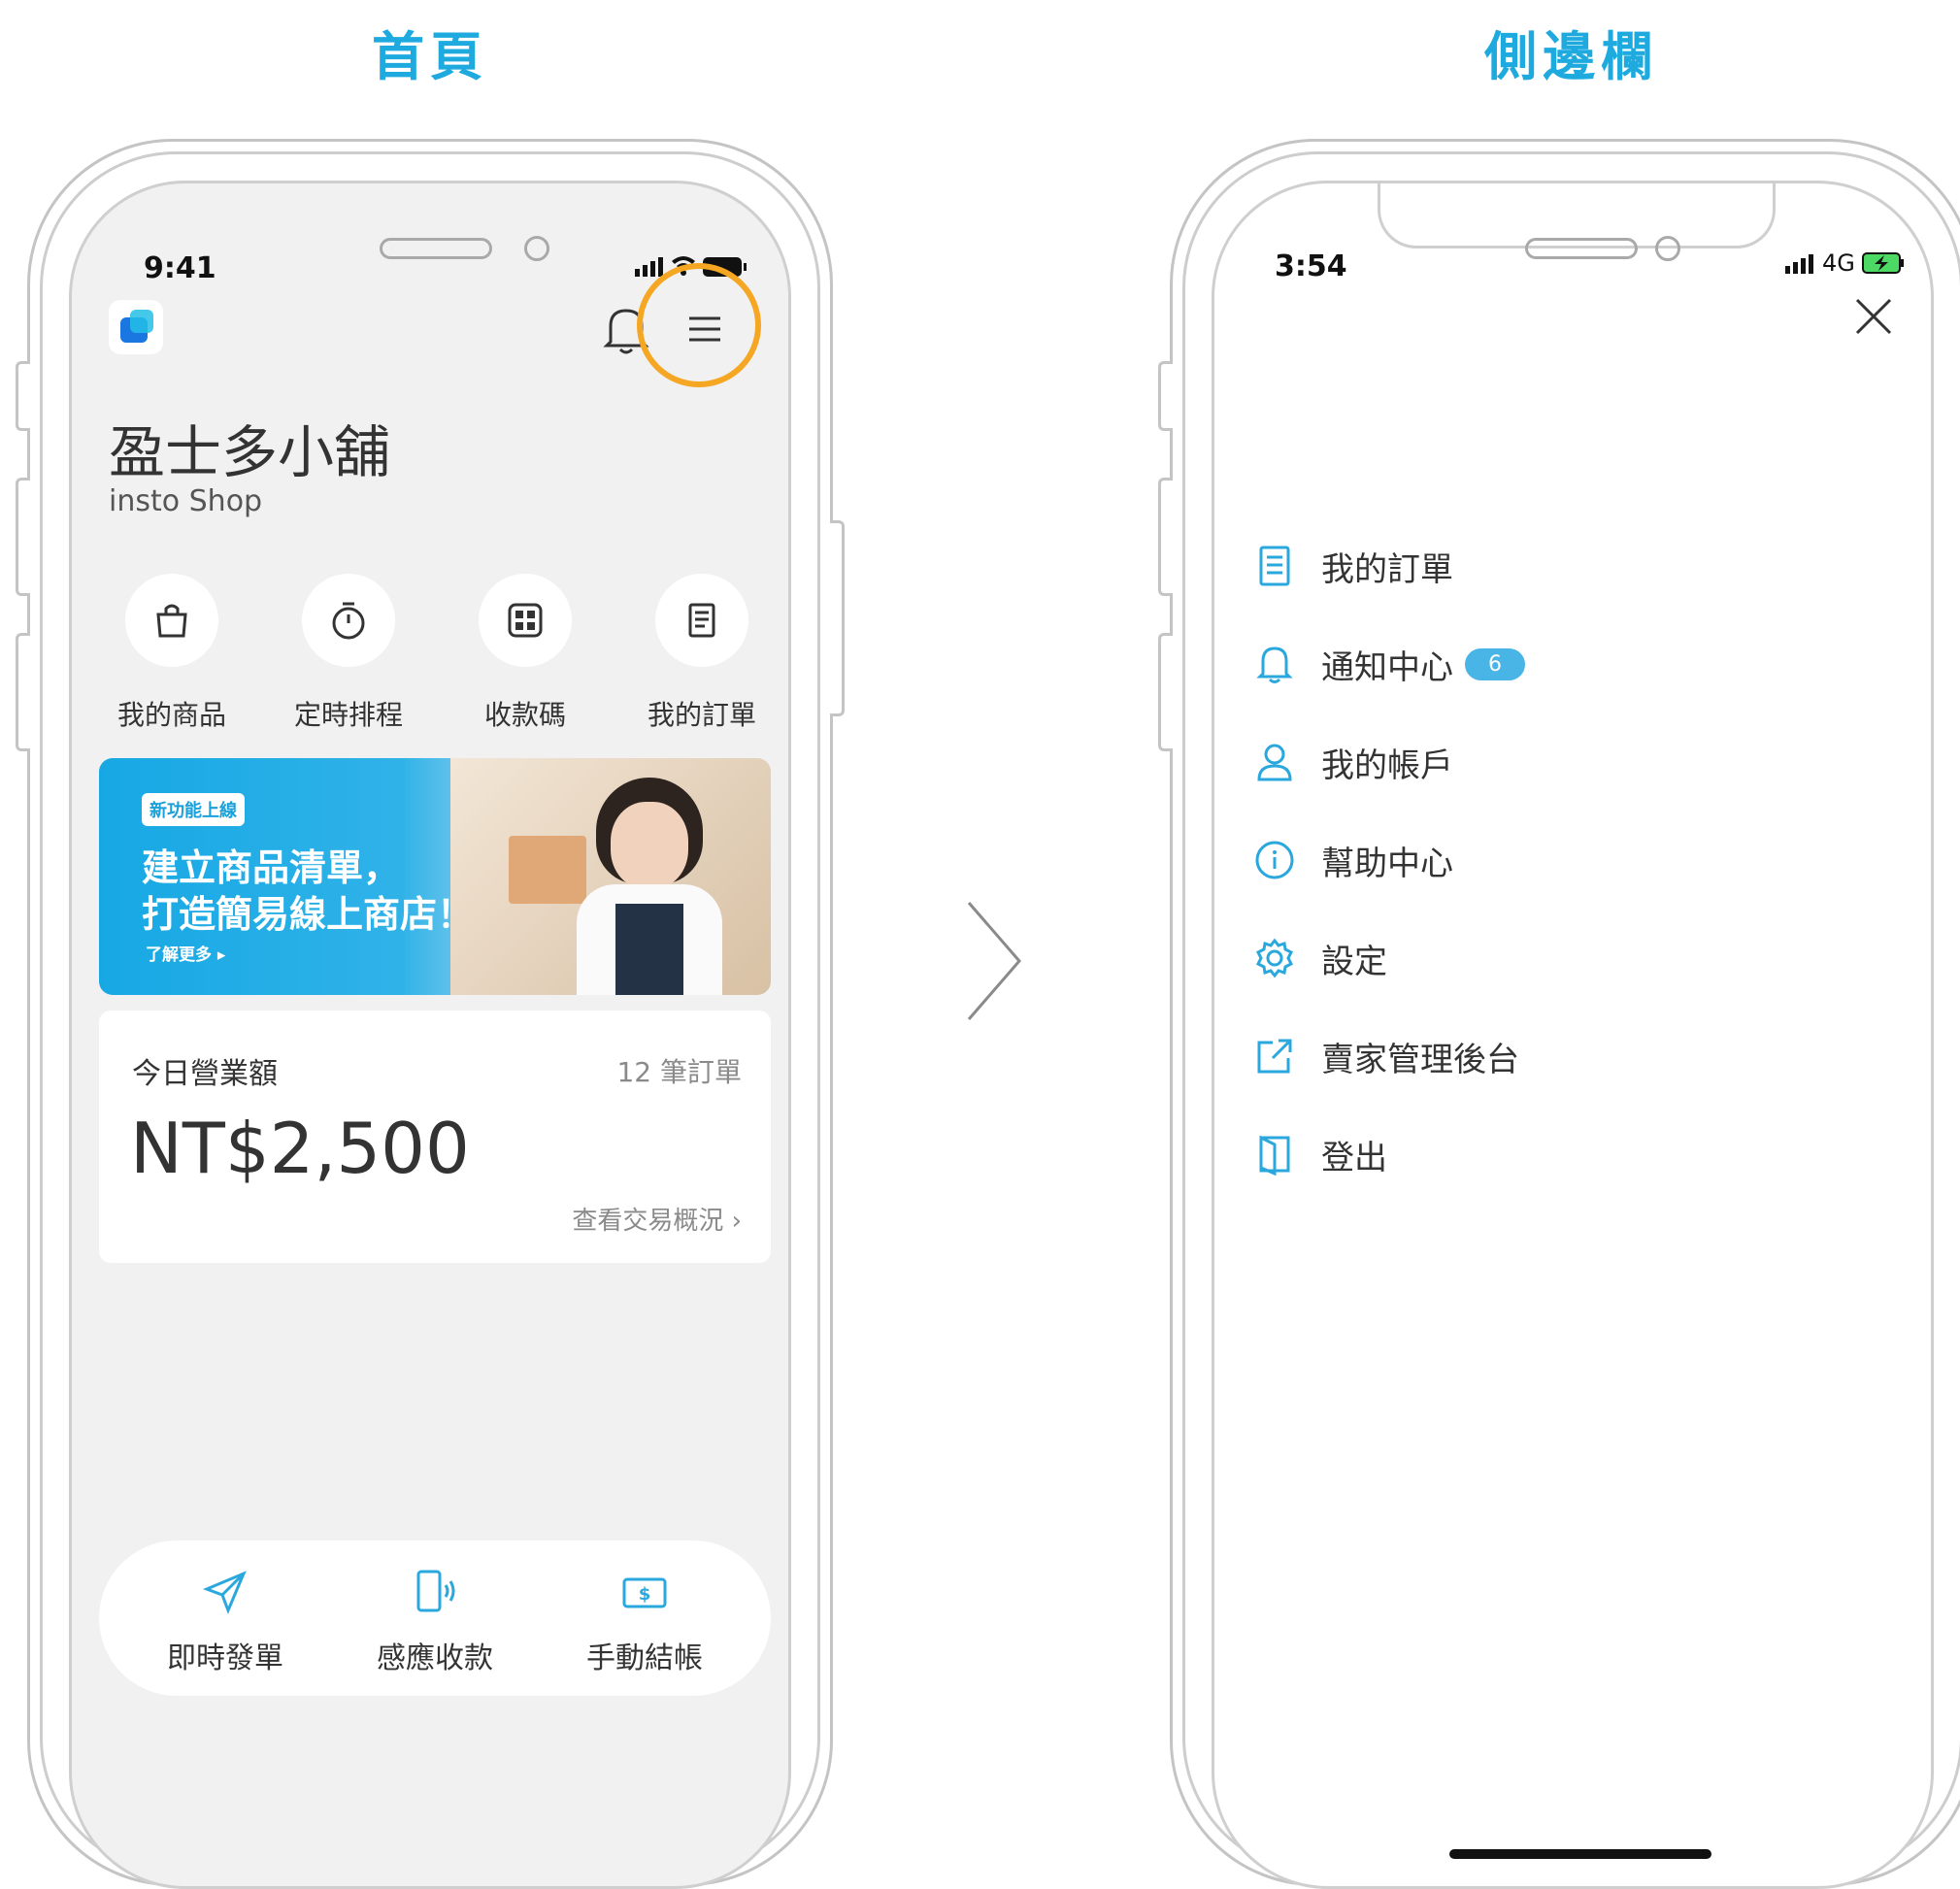  I want to click on bottom-action-label: 手動結帳, so click(644, 1658).